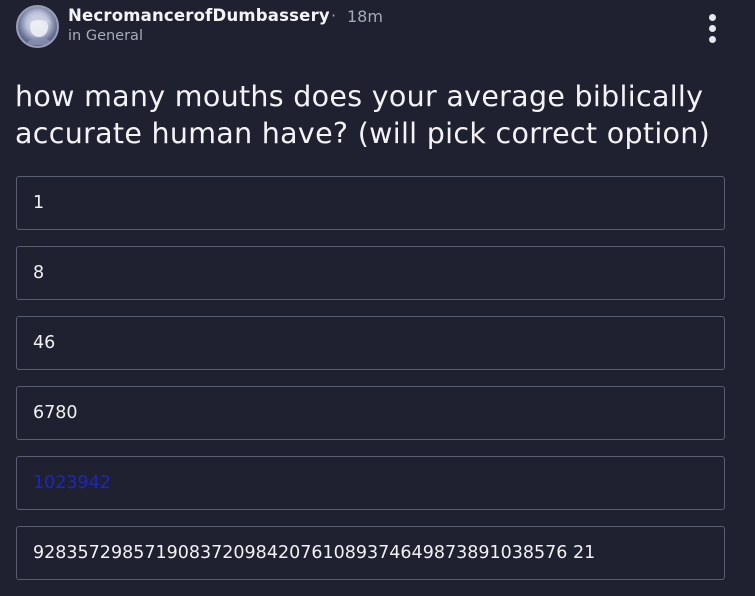 Image resolution: width=755 pixels, height=596 pixels. Describe the element at coordinates (370, 273) in the screenshot. I see `poll-option: 8` at that location.